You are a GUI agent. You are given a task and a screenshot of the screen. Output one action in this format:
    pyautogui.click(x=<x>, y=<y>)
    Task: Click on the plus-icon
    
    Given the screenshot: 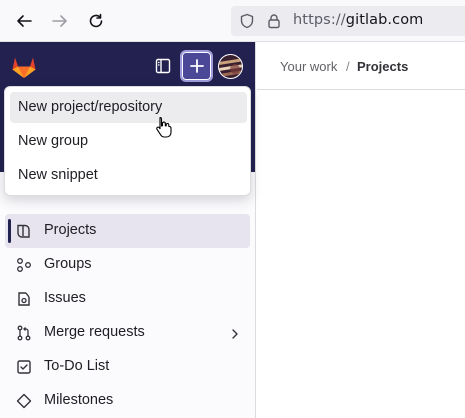 What is the action you would take?
    pyautogui.click(x=196, y=66)
    